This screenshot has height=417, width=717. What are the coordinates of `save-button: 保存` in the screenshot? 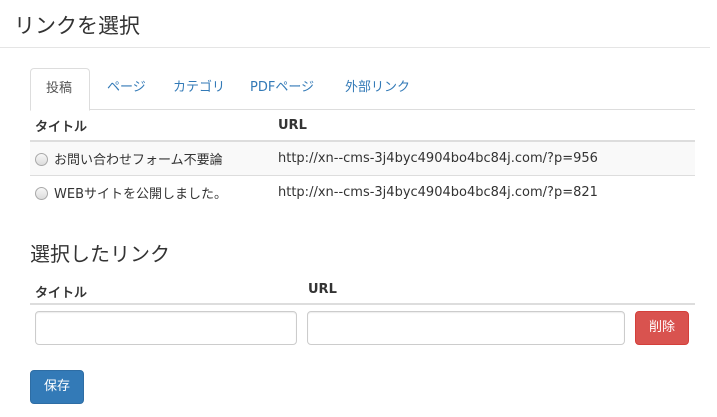 It's located at (57, 387).